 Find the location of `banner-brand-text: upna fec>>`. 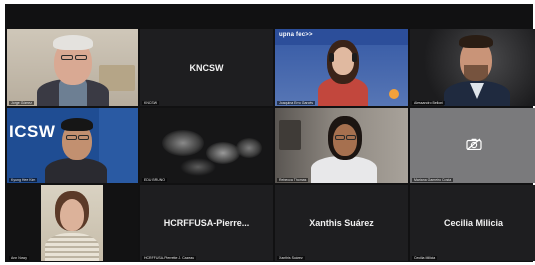

banner-brand-text: upna fec>> is located at coordinates (296, 35).